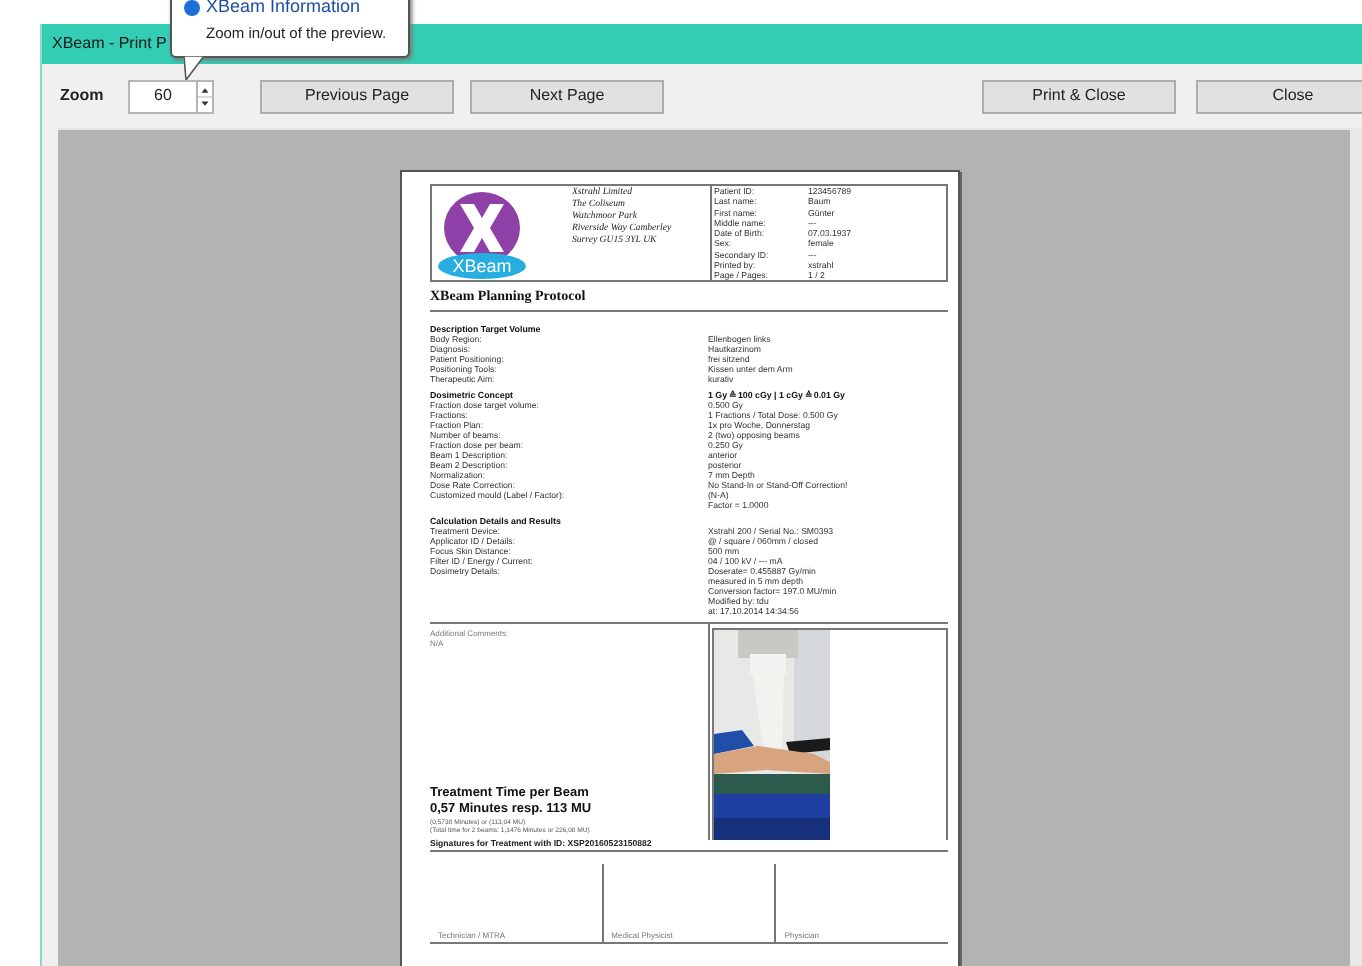  I want to click on page-nav-button: Previous Page, so click(357, 96).